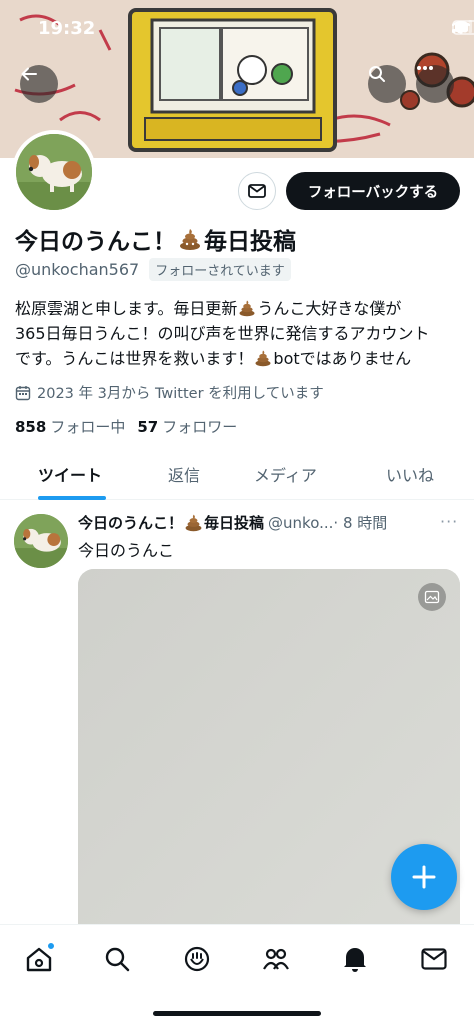 The height and width of the screenshot is (1026, 474). I want to click on home-indicator, so click(237, 1013).